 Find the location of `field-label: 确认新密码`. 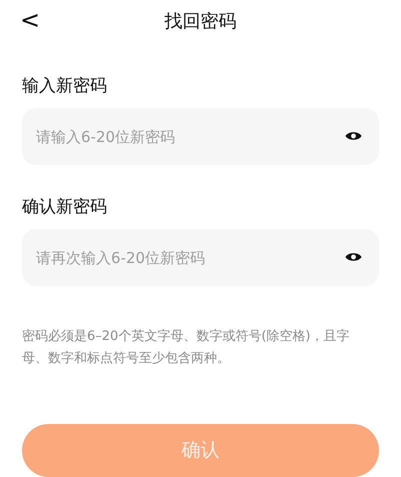

field-label: 确认新密码 is located at coordinates (65, 207).